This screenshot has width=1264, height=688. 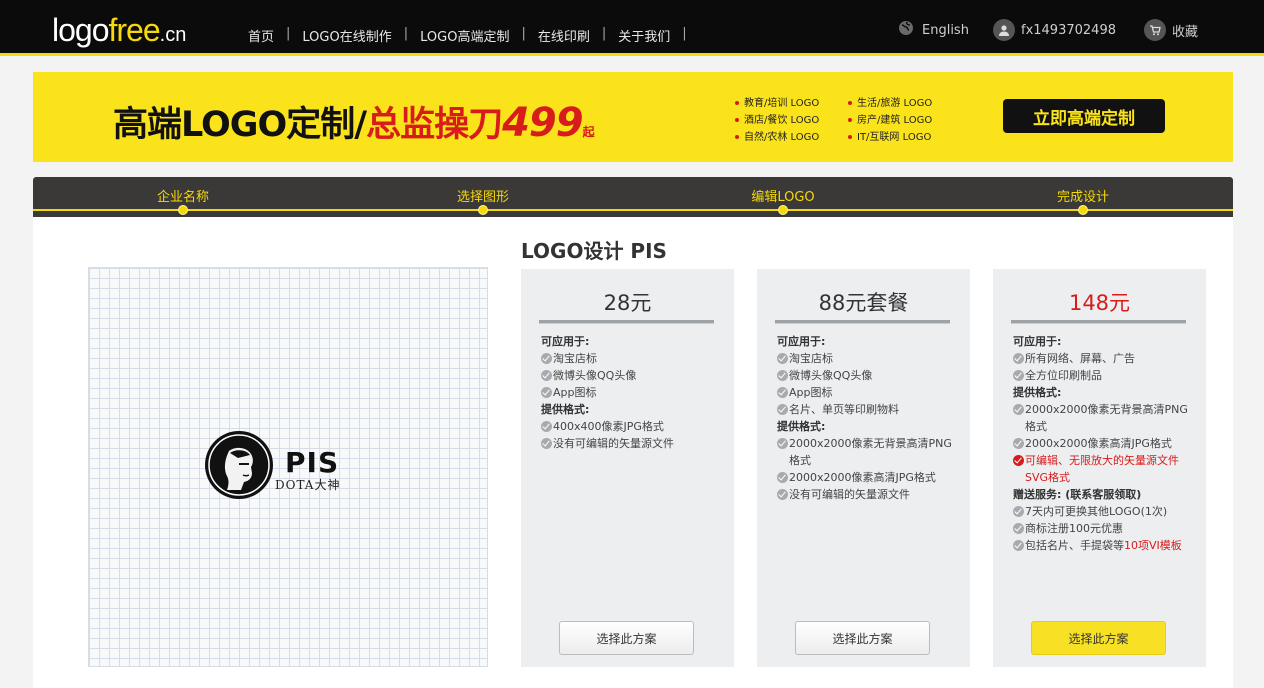 I want to click on list-item: 全方位印刷制品, so click(x=1102, y=375).